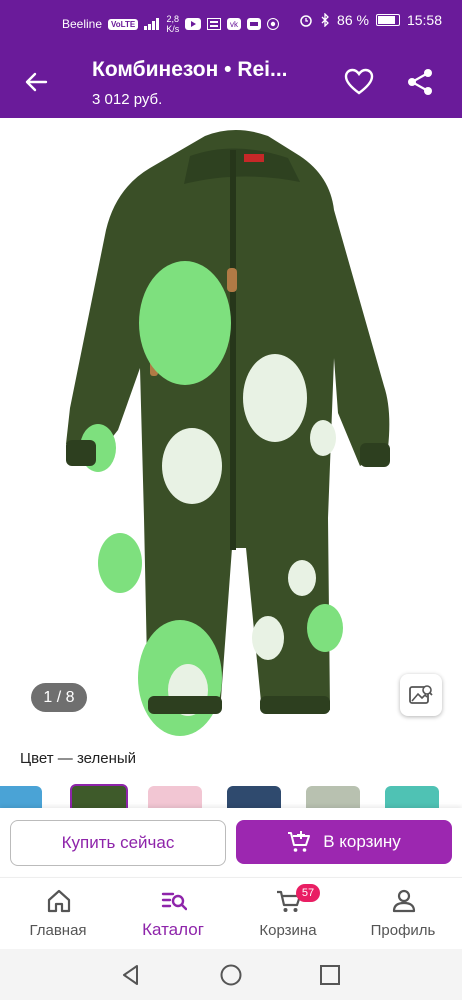 The height and width of the screenshot is (1000, 462). I want to click on cart-plus-icon, so click(299, 841).